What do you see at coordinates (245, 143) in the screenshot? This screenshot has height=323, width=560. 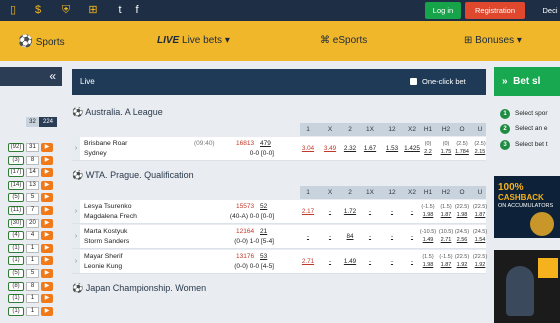 I see `market-count: 16813` at bounding box center [245, 143].